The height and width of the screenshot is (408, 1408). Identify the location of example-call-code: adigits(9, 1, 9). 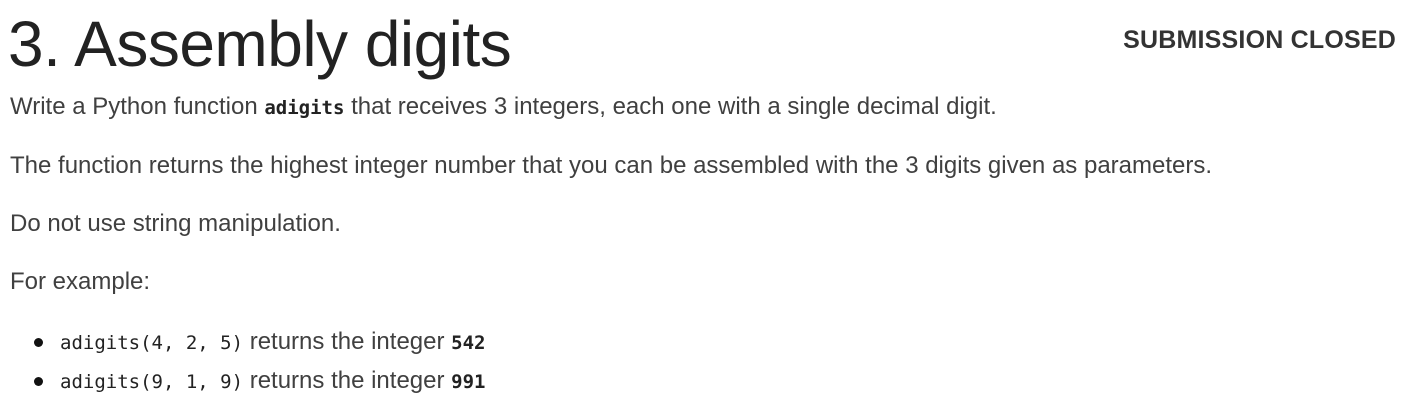
(152, 382).